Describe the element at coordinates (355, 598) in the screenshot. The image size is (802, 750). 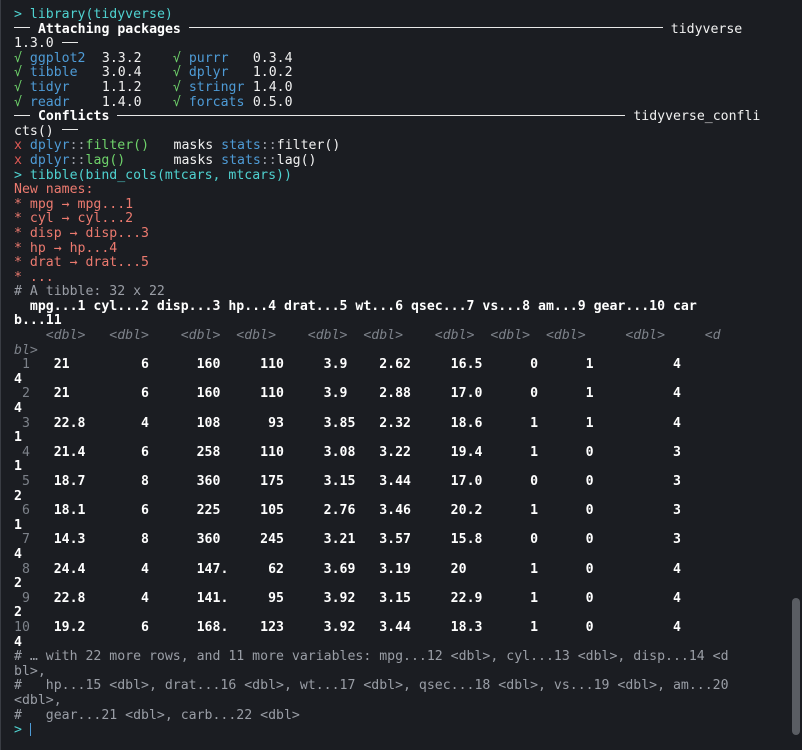
I see `row-values: 22.8 4 141. 95 3.92 3.15 22.9 1 0 4` at that location.